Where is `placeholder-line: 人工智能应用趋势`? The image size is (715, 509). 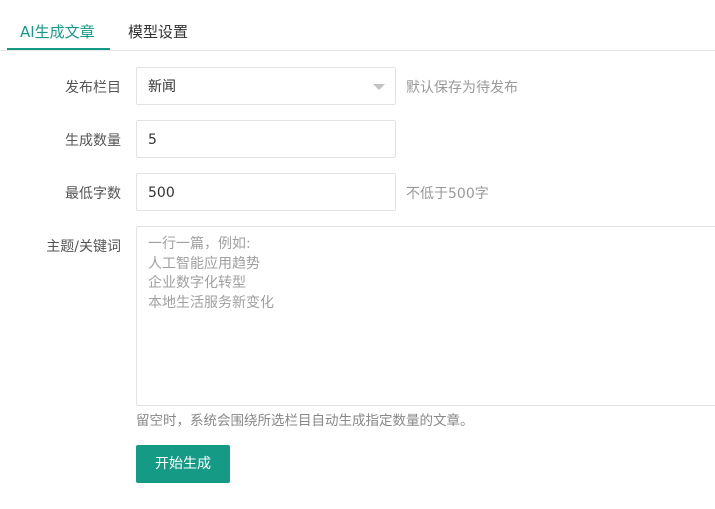 placeholder-line: 人工智能应用趋势 is located at coordinates (204, 263).